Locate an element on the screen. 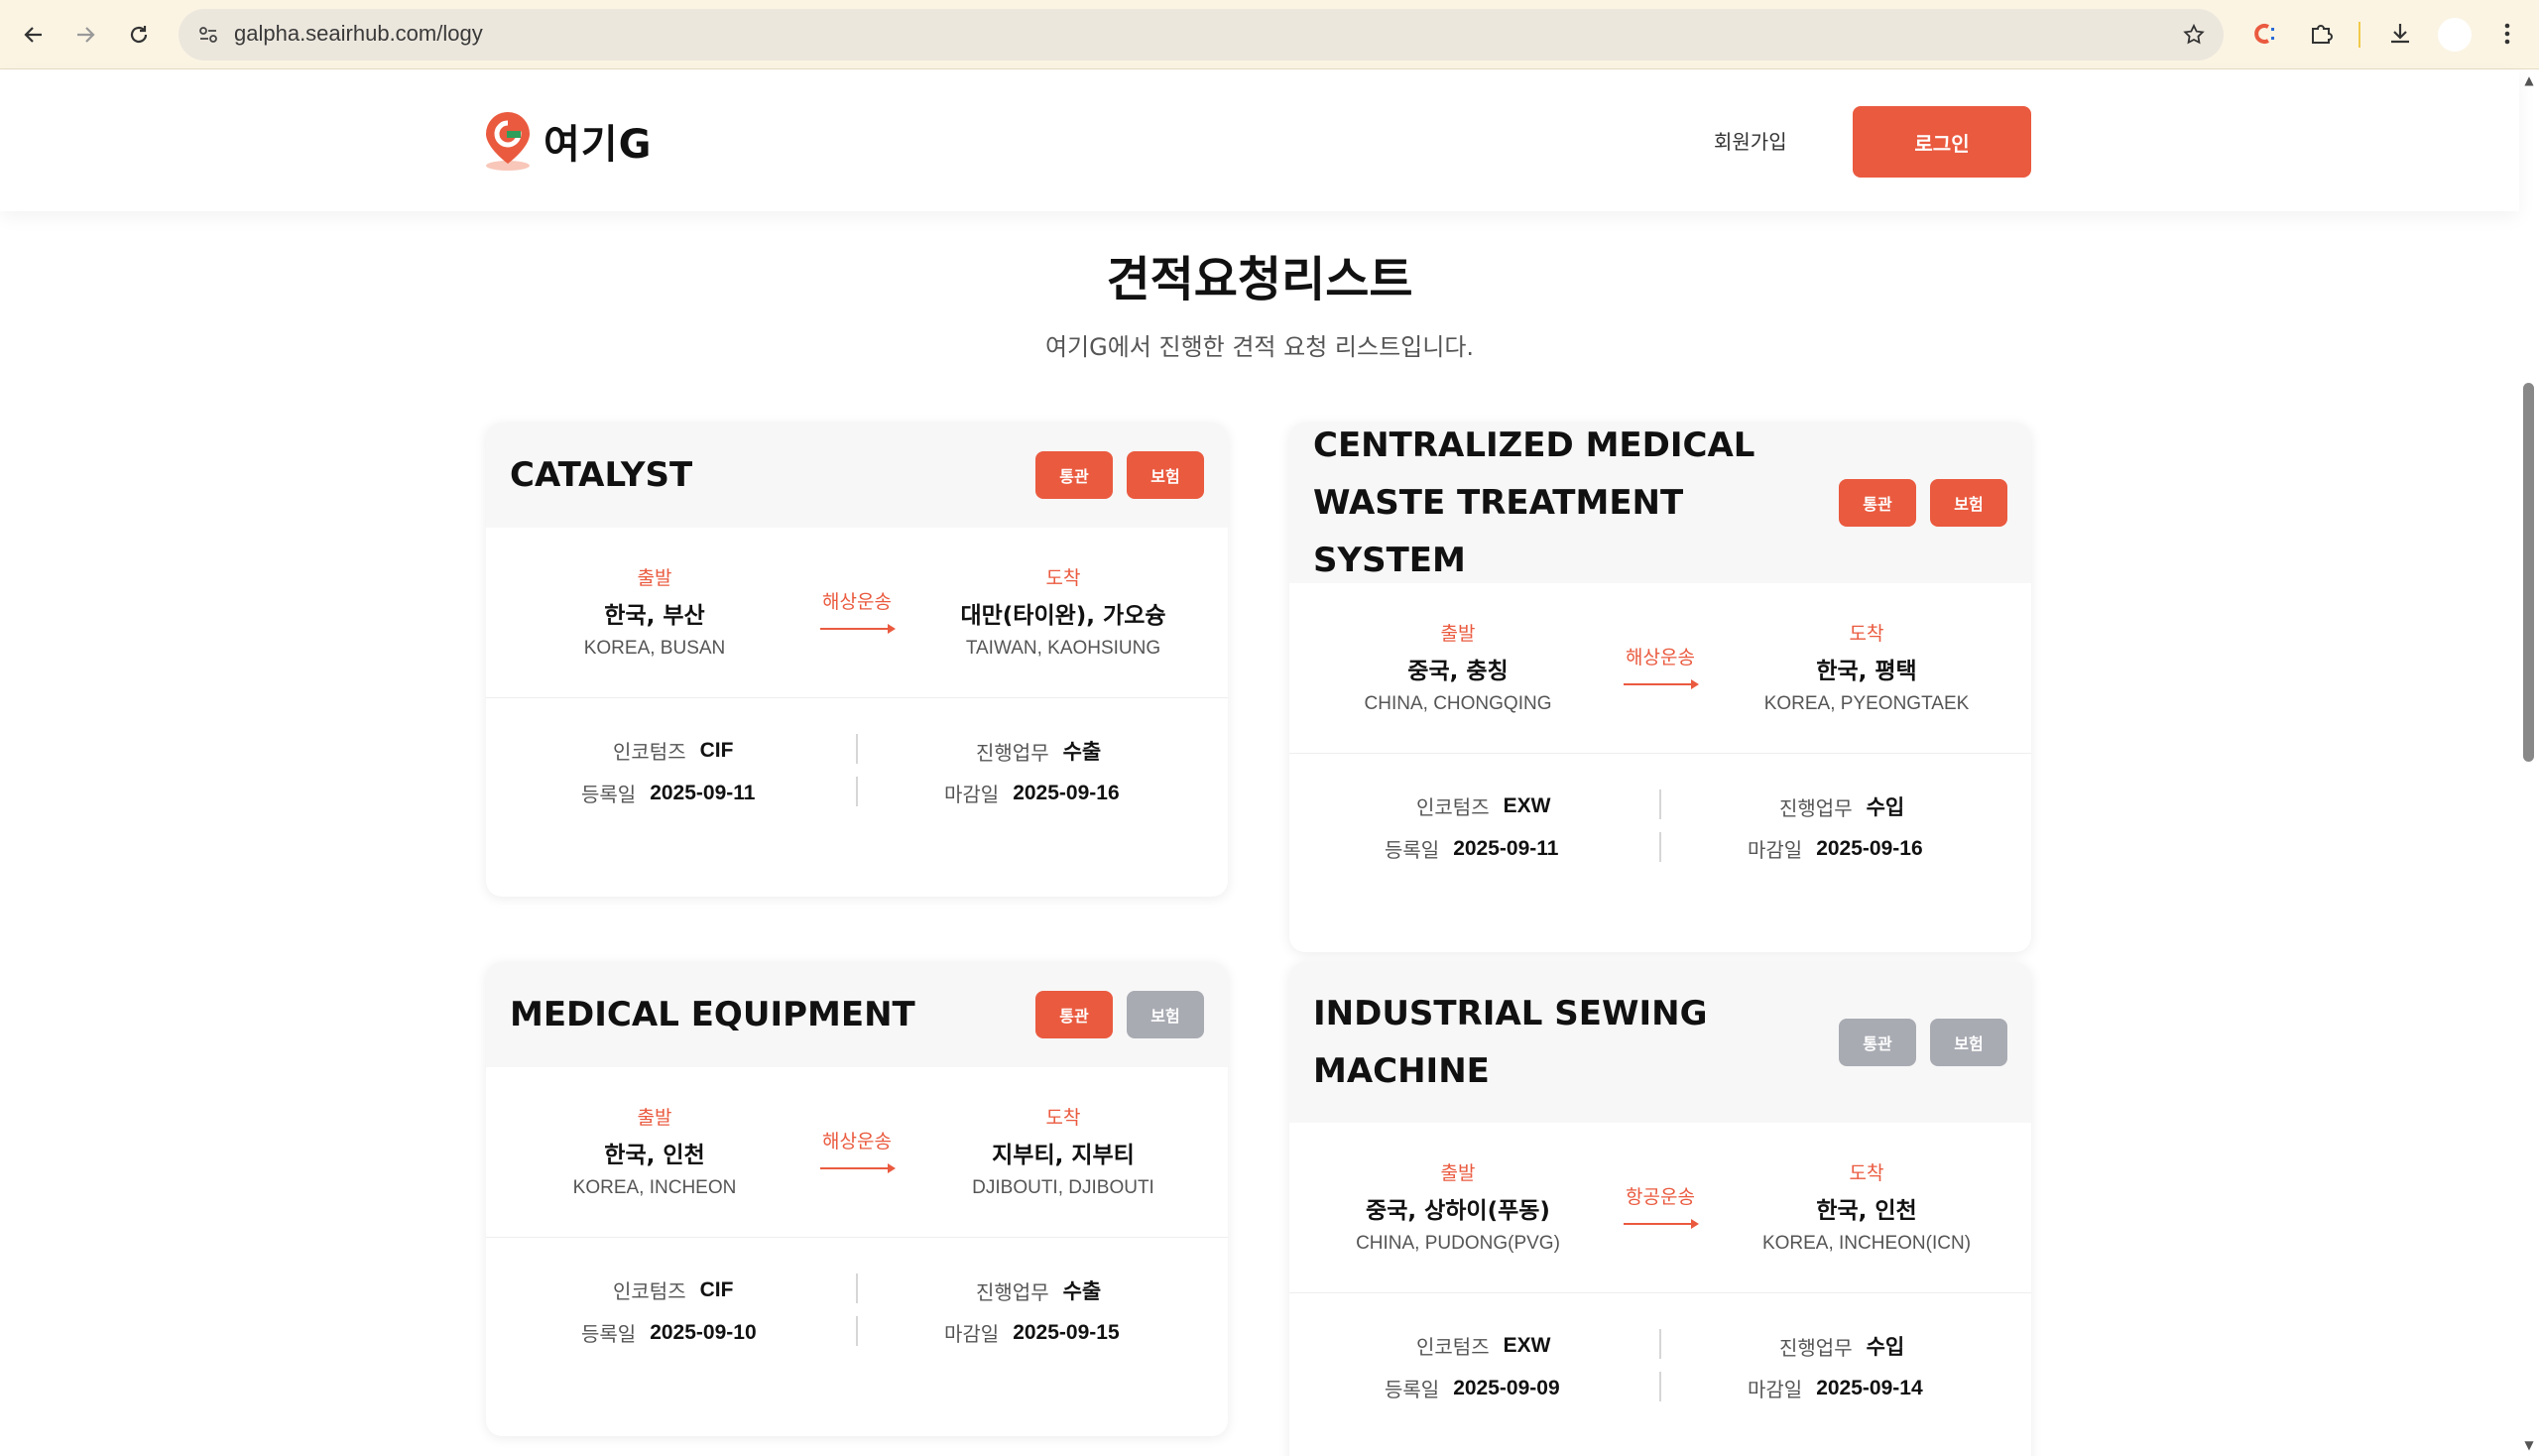 This screenshot has width=2539, height=1456. destination-name-kor: 한국, 평택 is located at coordinates (1866, 671).